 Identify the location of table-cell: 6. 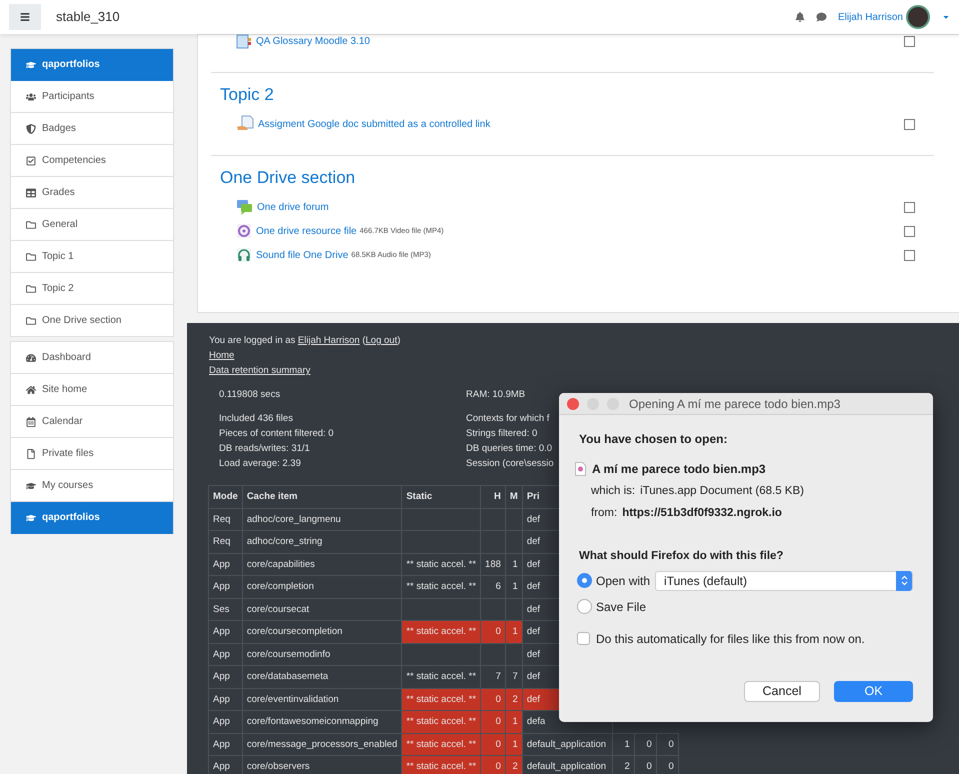
(493, 587).